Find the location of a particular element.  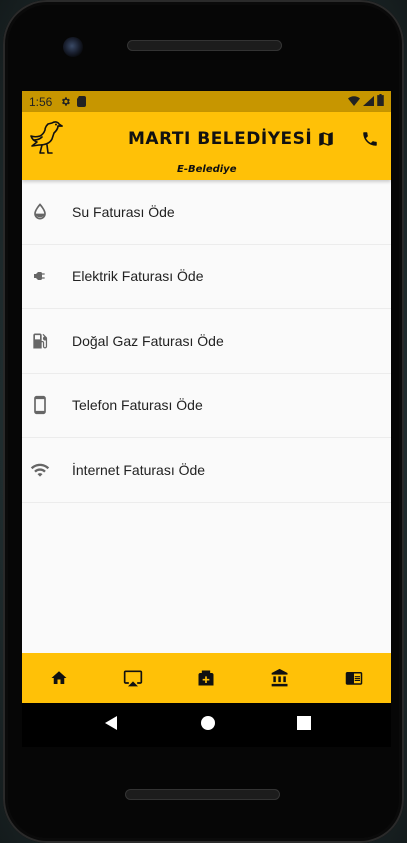

cell-signal-icon is located at coordinates (368, 102).